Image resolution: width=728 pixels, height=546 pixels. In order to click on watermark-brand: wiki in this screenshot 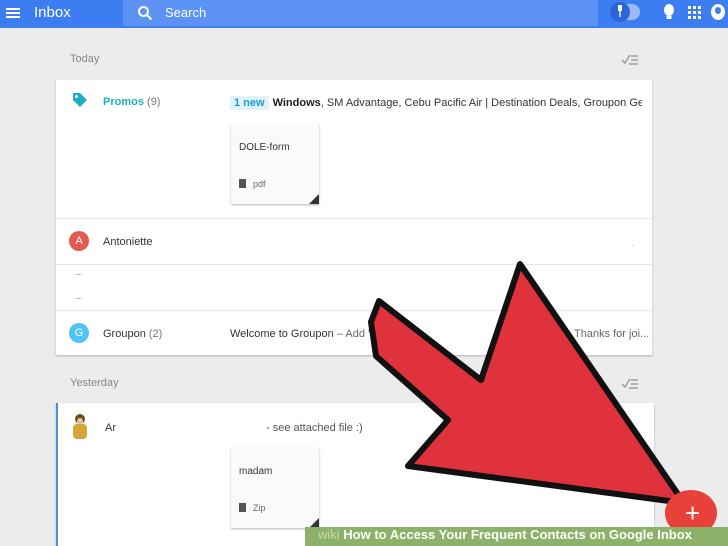, I will do `click(329, 534)`.